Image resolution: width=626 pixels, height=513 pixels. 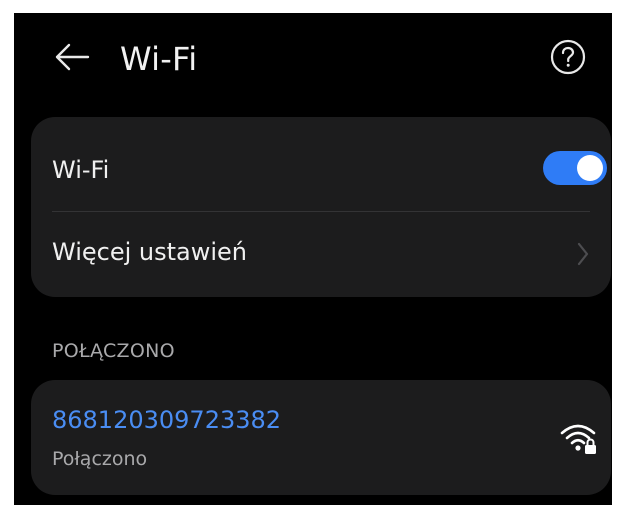 I want to click on toggle-knob, so click(x=590, y=168).